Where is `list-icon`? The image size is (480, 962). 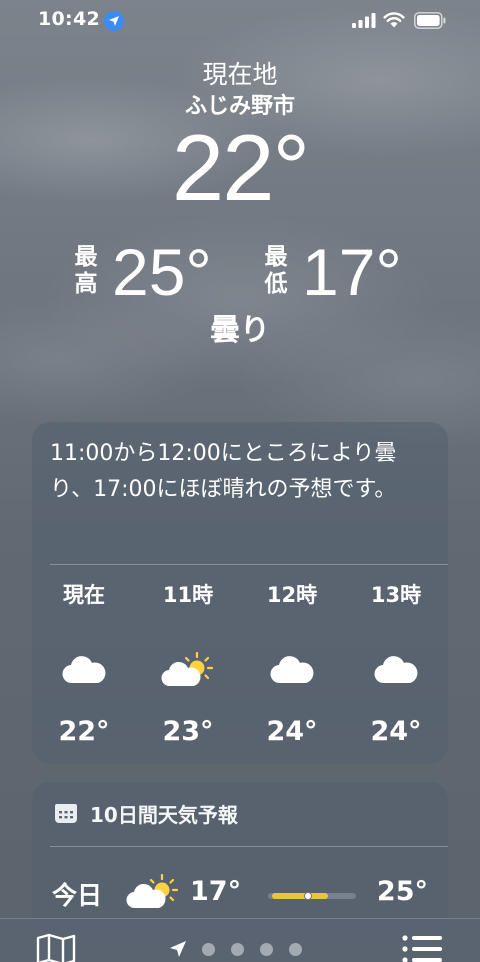 list-icon is located at coordinates (423, 948).